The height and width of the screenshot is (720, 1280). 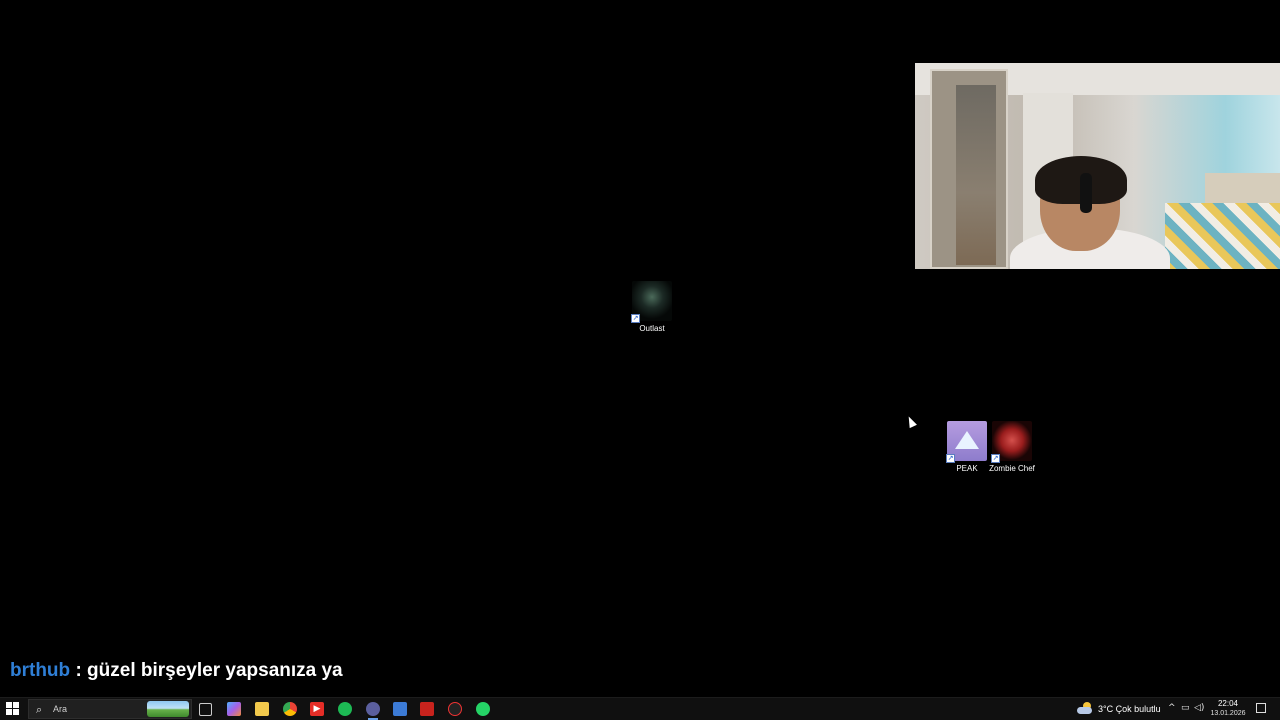 What do you see at coordinates (1228, 709) in the screenshot?
I see `clock: 22:04 13.01.2026` at bounding box center [1228, 709].